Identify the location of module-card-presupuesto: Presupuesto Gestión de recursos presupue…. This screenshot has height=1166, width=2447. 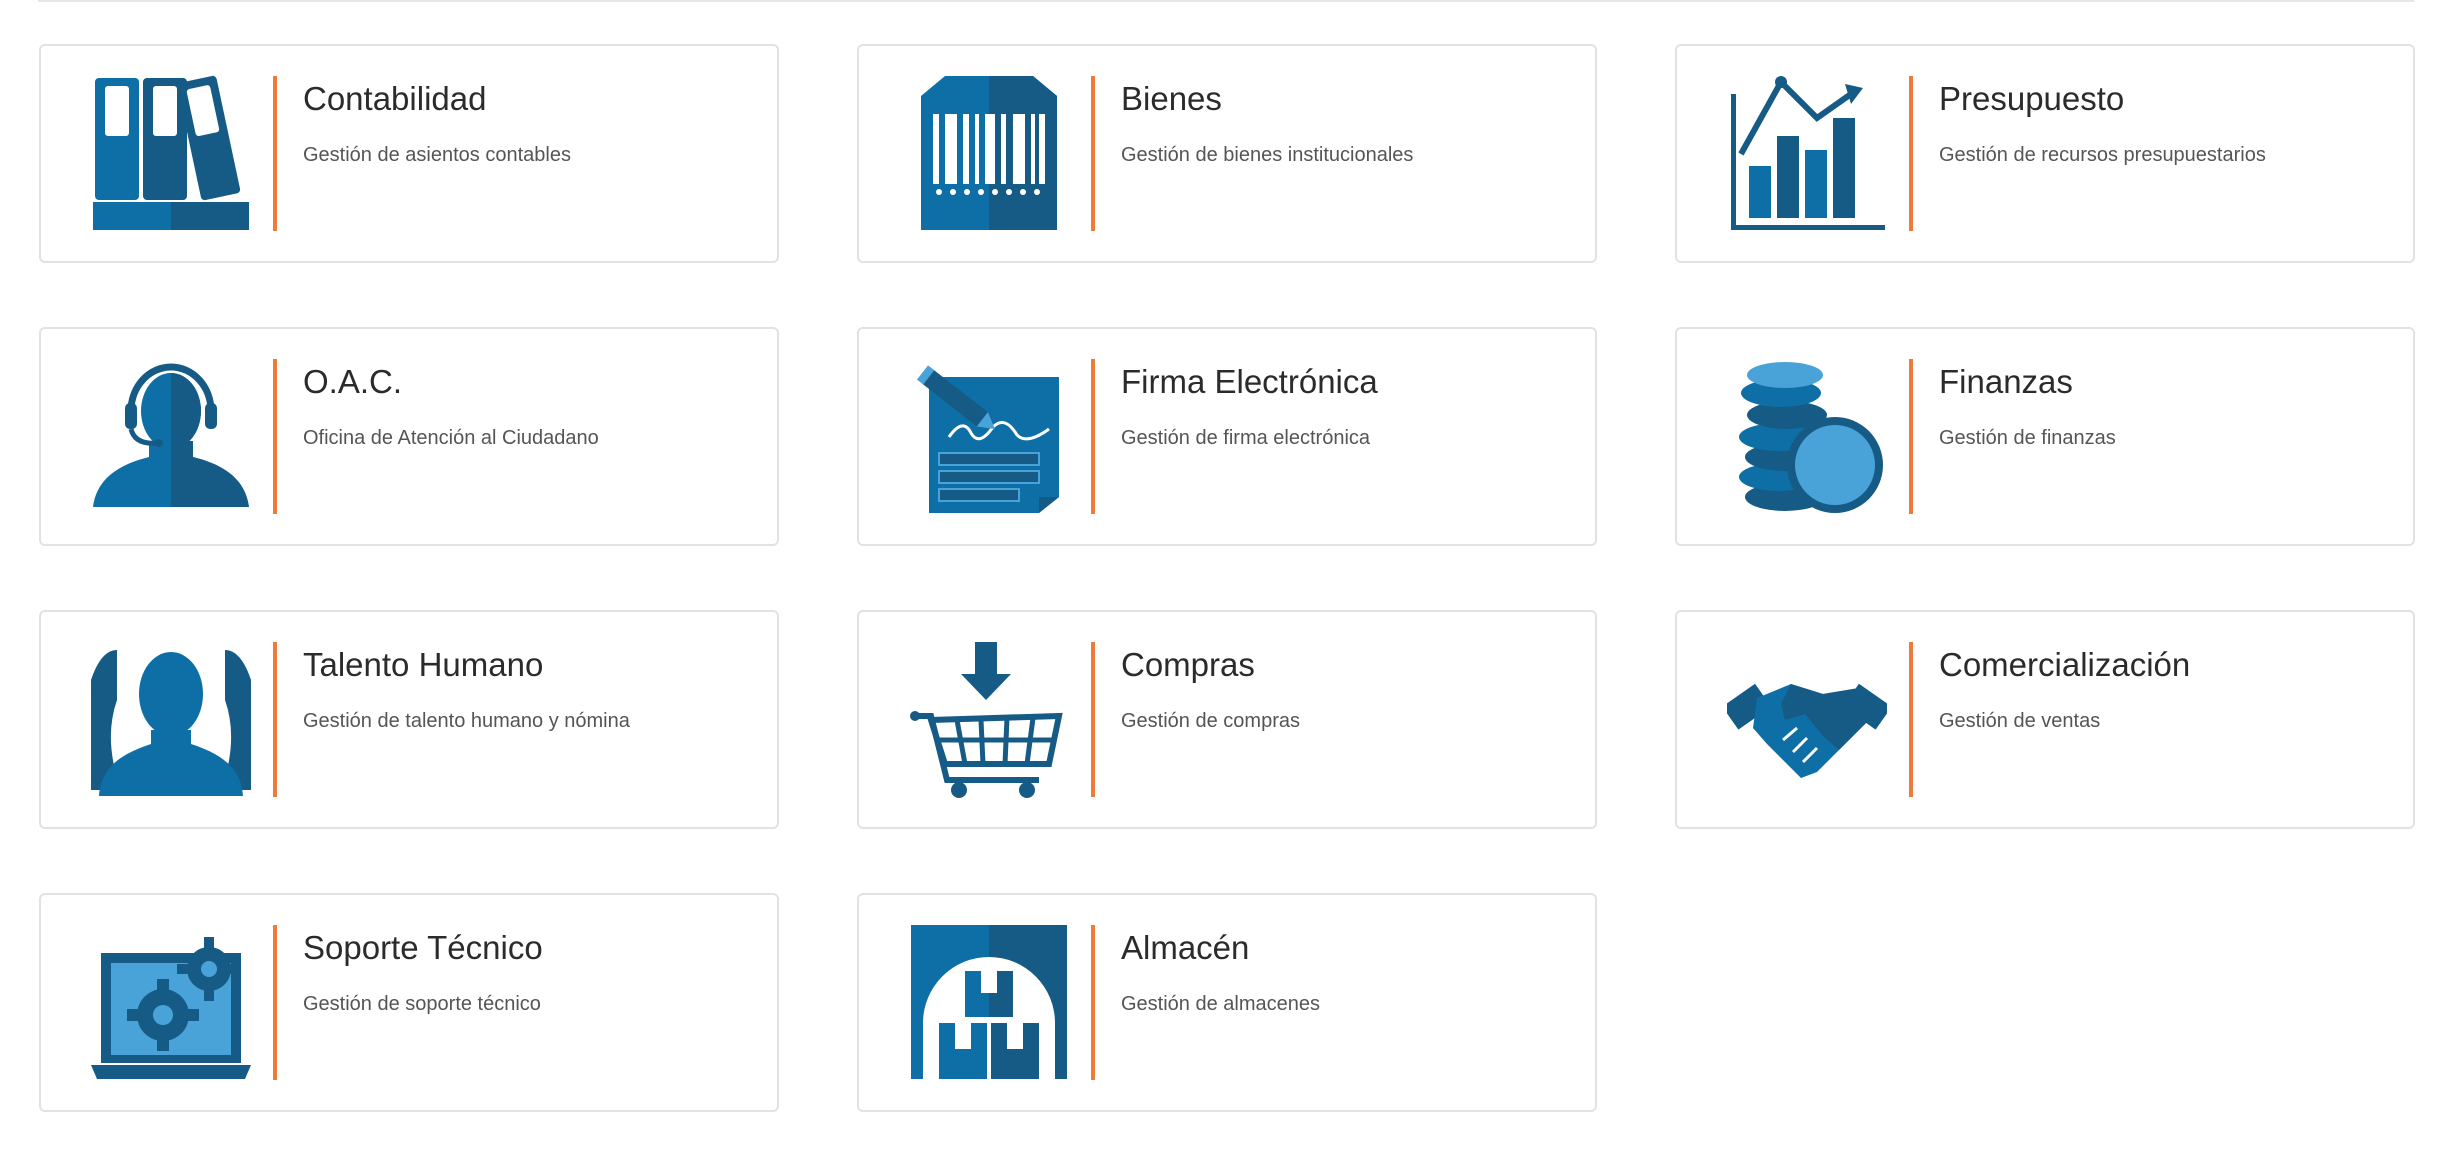
(2045, 153).